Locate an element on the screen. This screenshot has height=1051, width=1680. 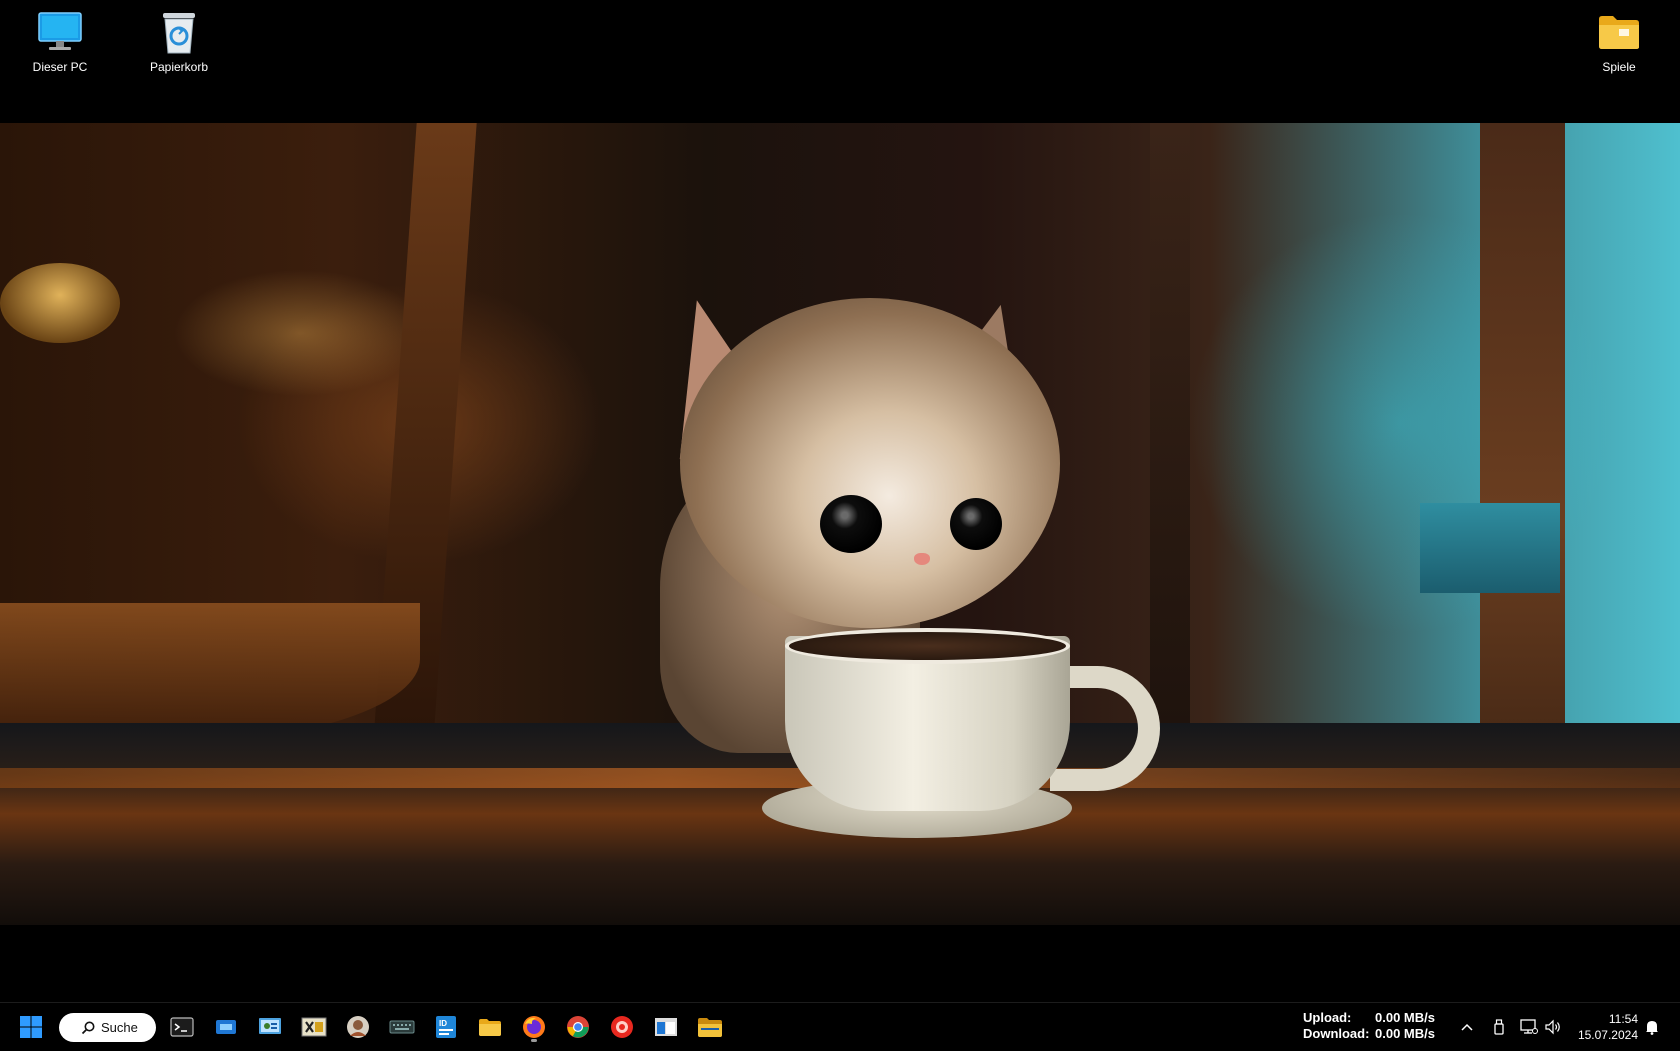
window-icon is located at coordinates (666, 1027).